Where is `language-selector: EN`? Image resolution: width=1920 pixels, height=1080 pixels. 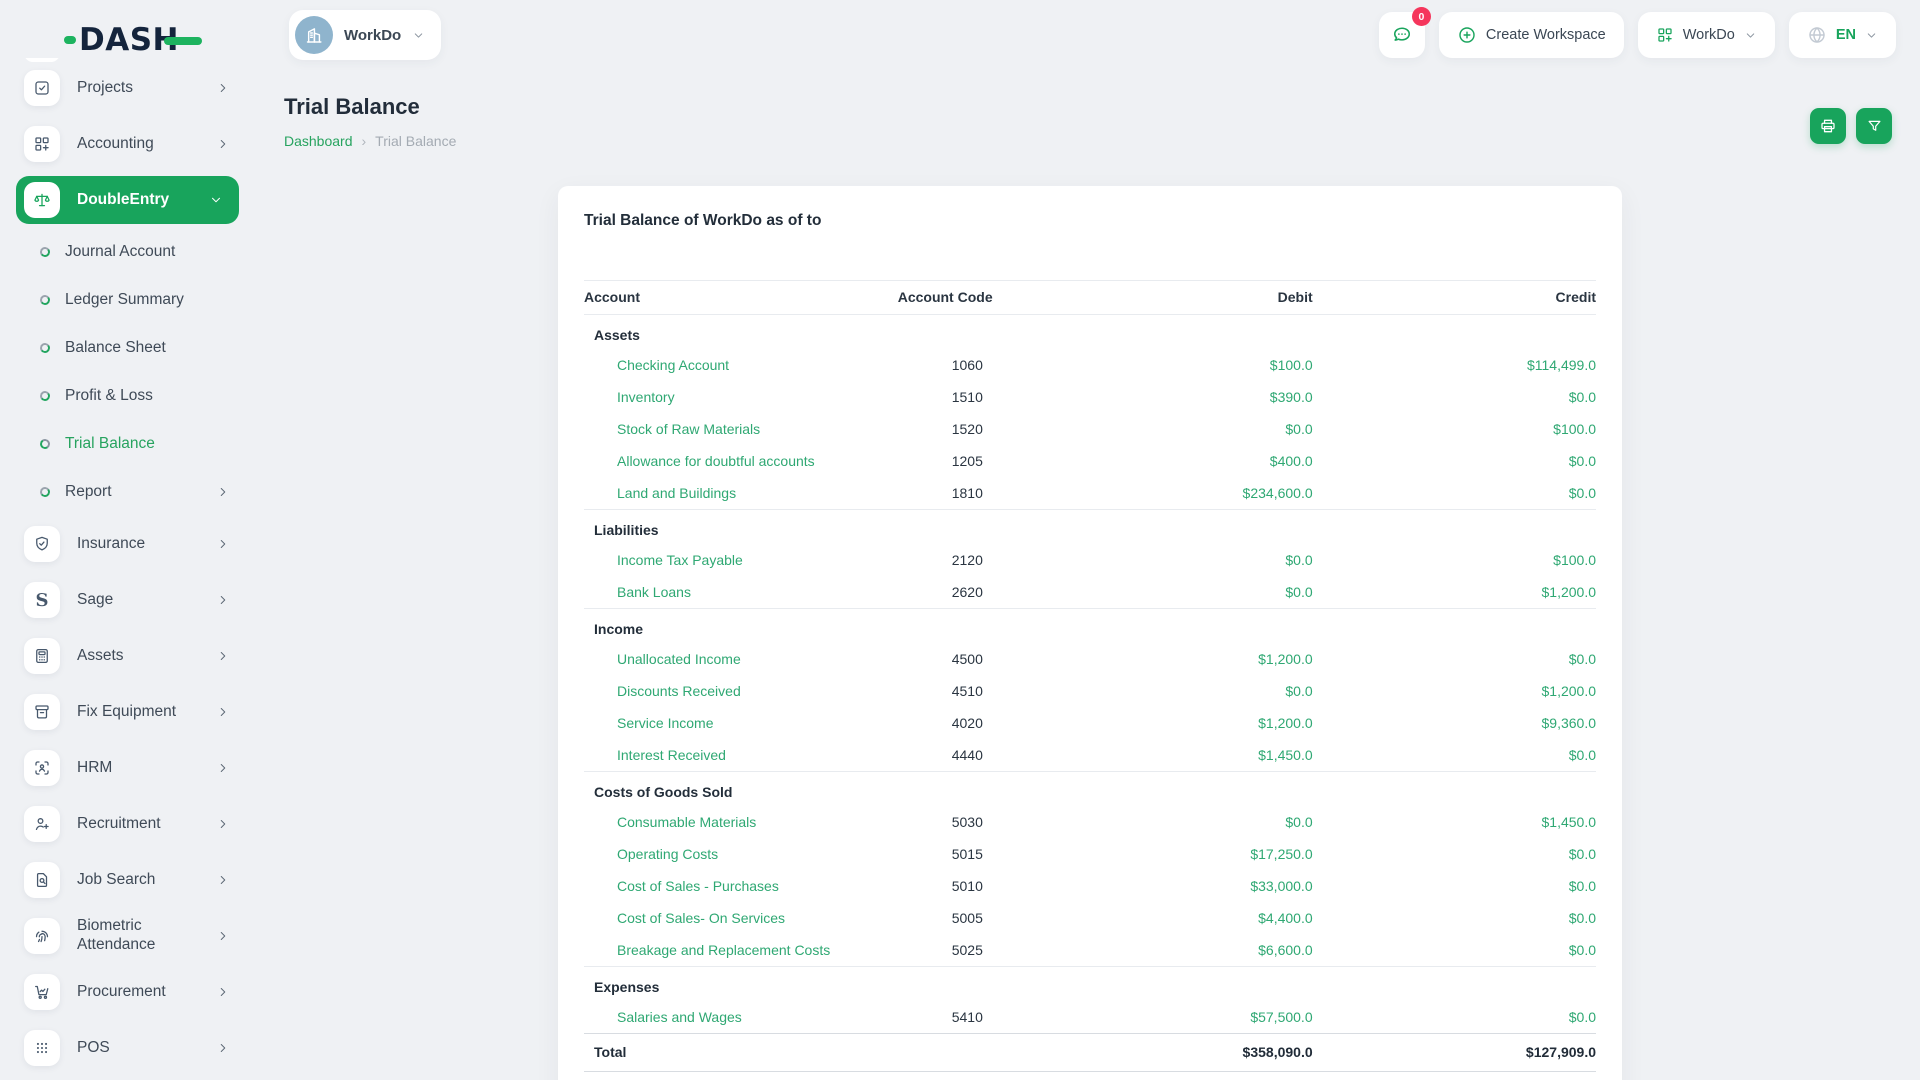
language-selector: EN is located at coordinates (1842, 35).